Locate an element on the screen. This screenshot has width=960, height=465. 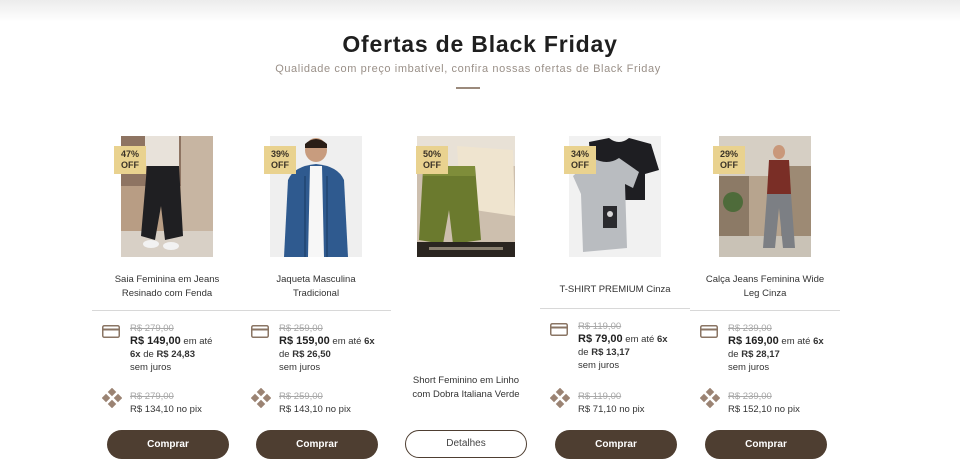
product-name: Jaqueta Masculina Tradicional is located at coordinates (316, 287).